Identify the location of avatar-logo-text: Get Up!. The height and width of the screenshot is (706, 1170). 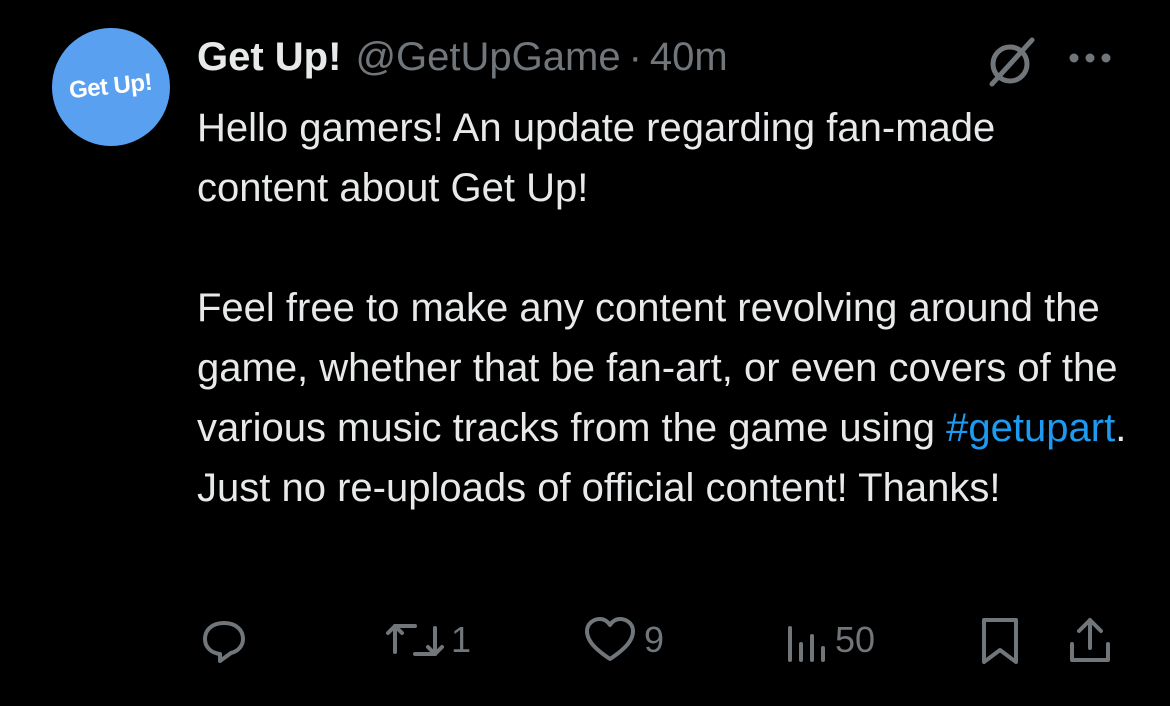
(111, 86).